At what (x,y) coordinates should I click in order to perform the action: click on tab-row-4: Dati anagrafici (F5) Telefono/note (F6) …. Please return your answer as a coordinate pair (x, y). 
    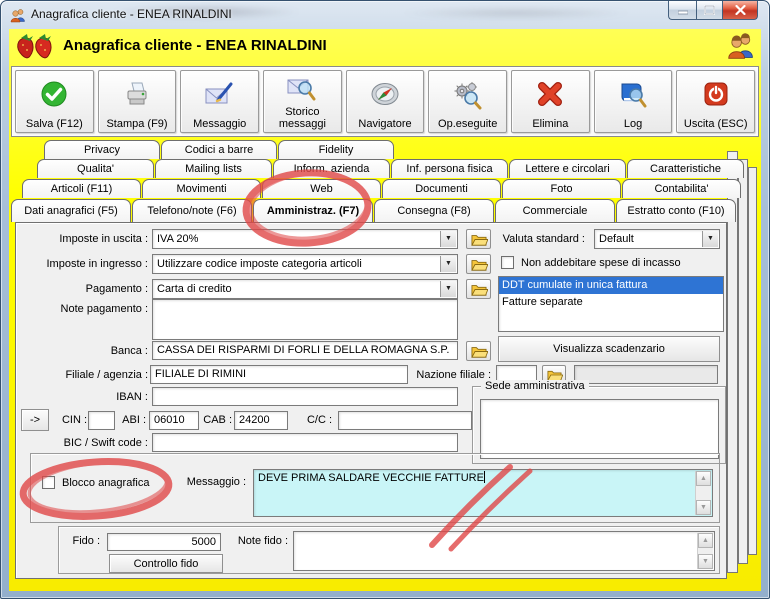
    Looking at the image, I should click on (373, 210).